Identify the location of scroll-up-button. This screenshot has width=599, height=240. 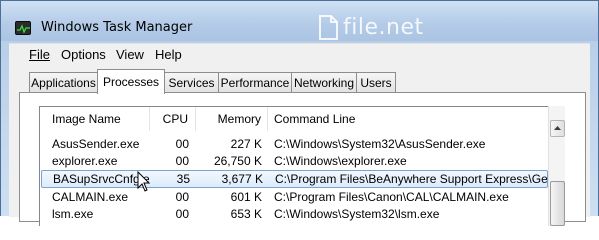
(557, 128).